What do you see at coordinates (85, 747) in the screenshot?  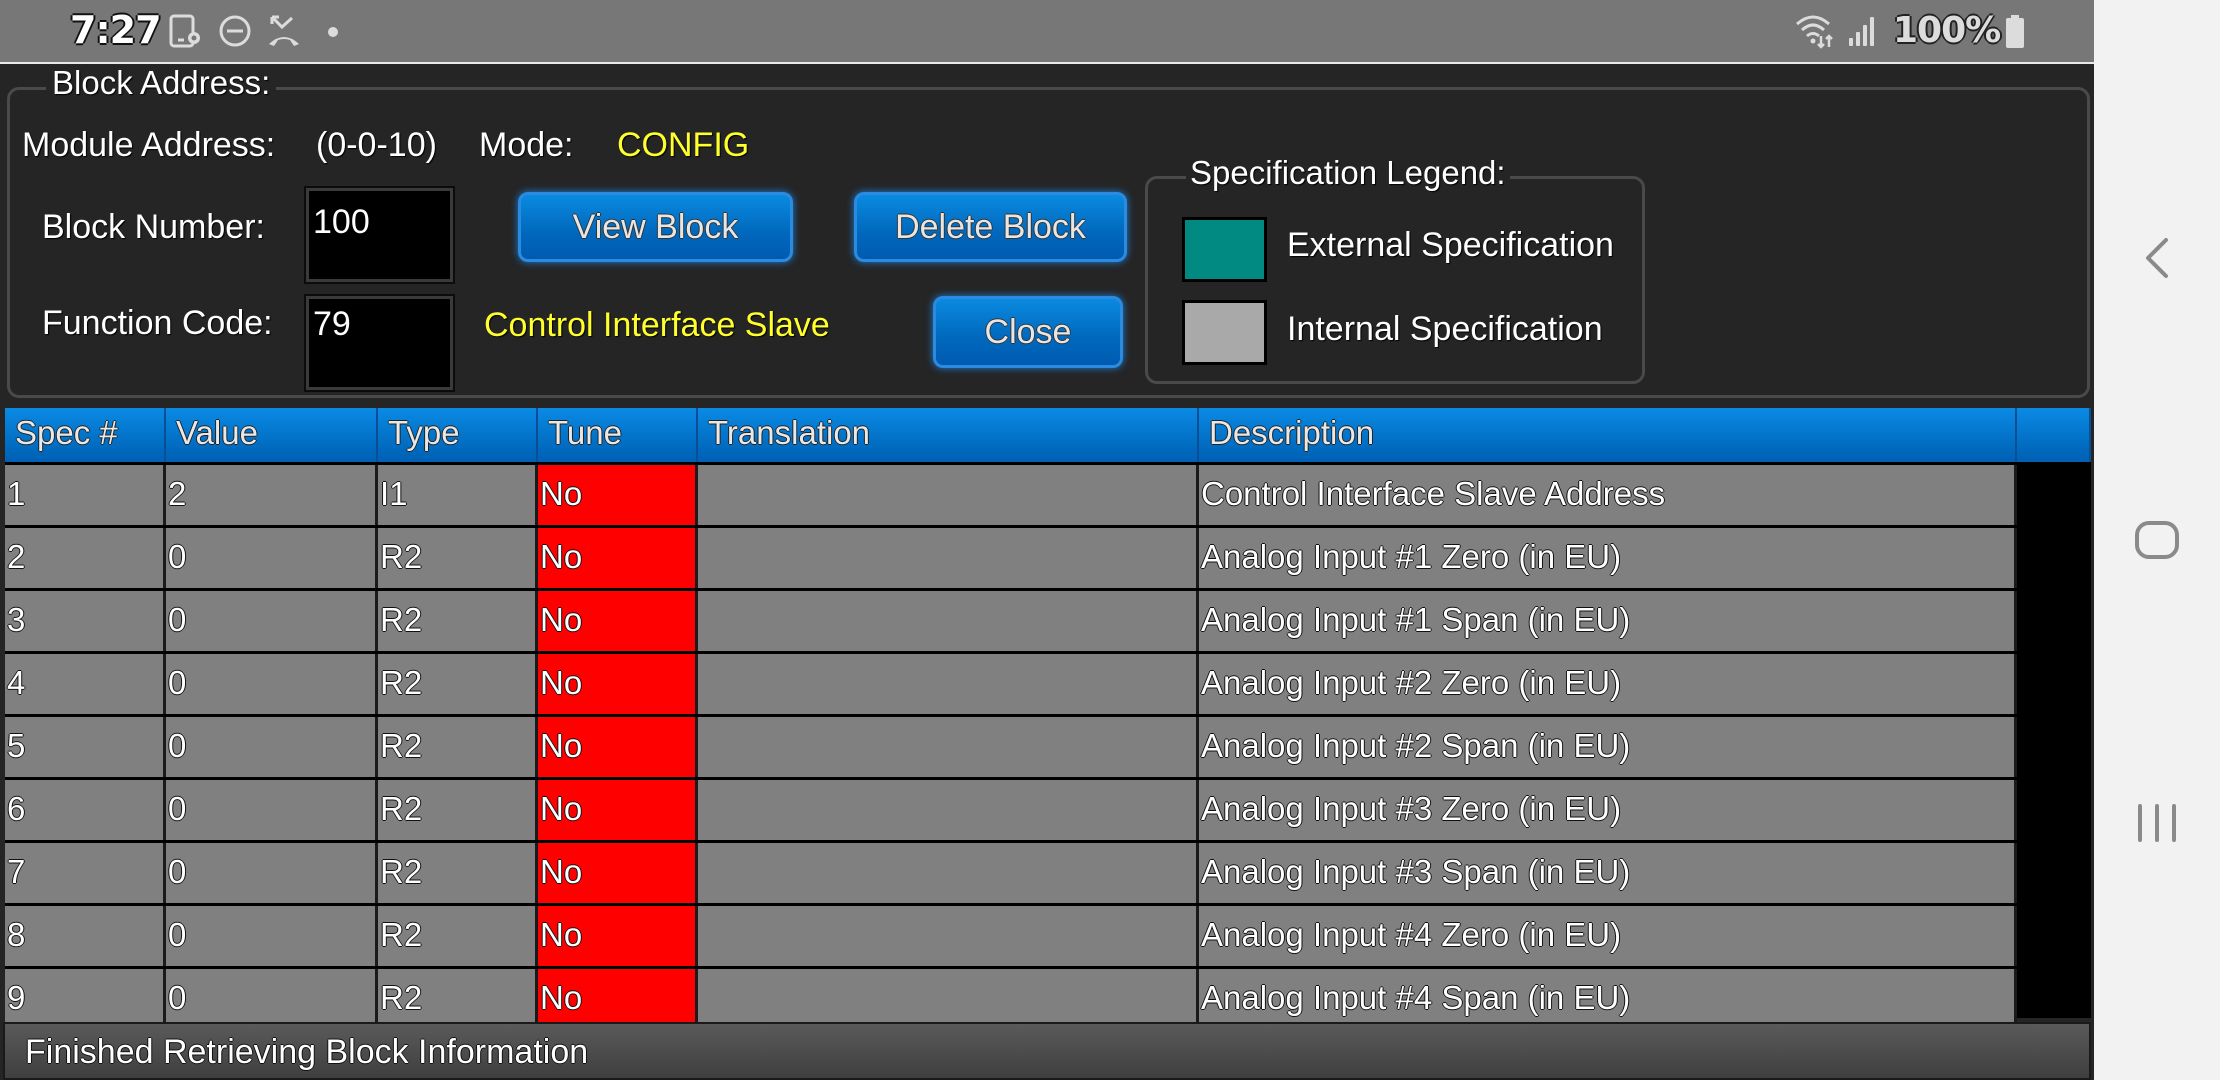 I see `cell-spec: 5` at bounding box center [85, 747].